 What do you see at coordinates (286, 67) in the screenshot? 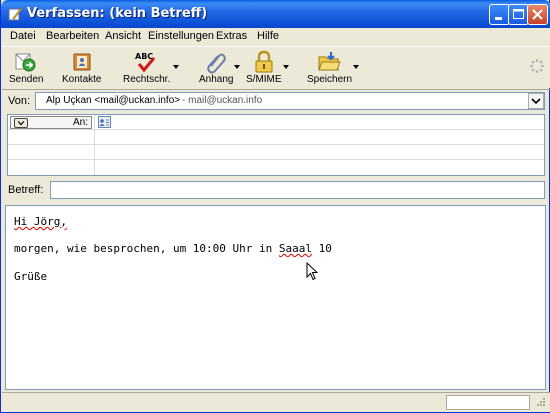
I see `smime-dropdown-arrow-icon` at bounding box center [286, 67].